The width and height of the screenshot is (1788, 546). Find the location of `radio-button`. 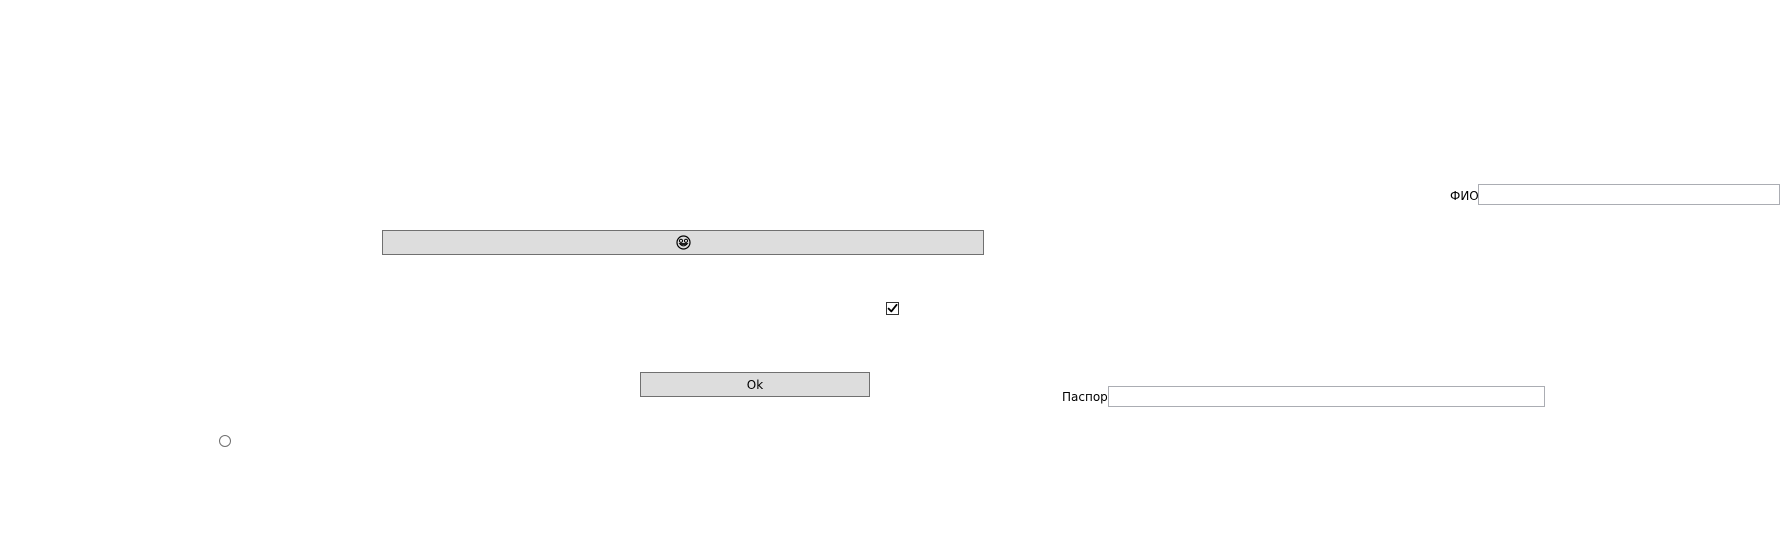

radio-button is located at coordinates (225, 441).